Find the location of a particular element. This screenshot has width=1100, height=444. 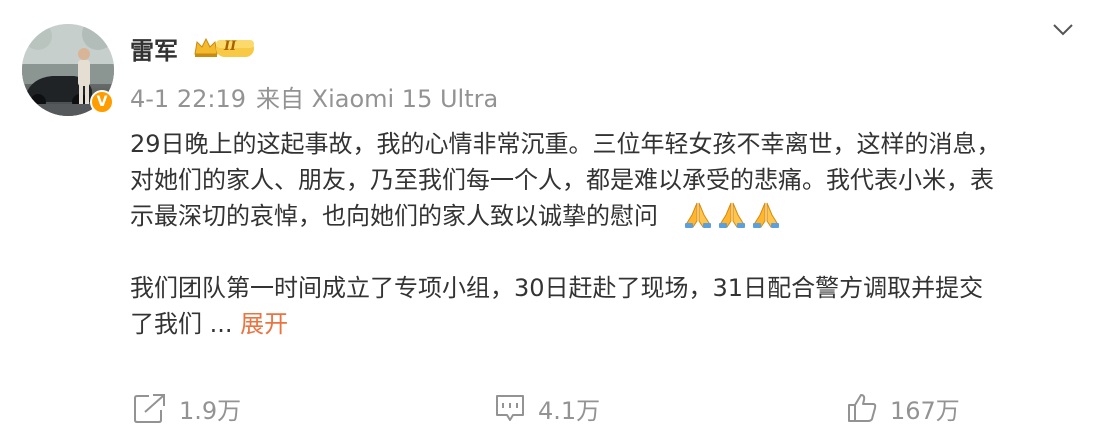

level-badge-icon: II is located at coordinates (225, 47).